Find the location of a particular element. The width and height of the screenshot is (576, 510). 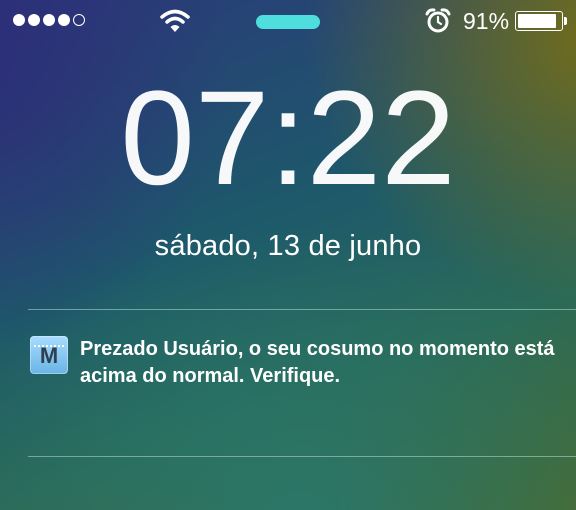

battery-percentage: 91% is located at coordinates (486, 21).